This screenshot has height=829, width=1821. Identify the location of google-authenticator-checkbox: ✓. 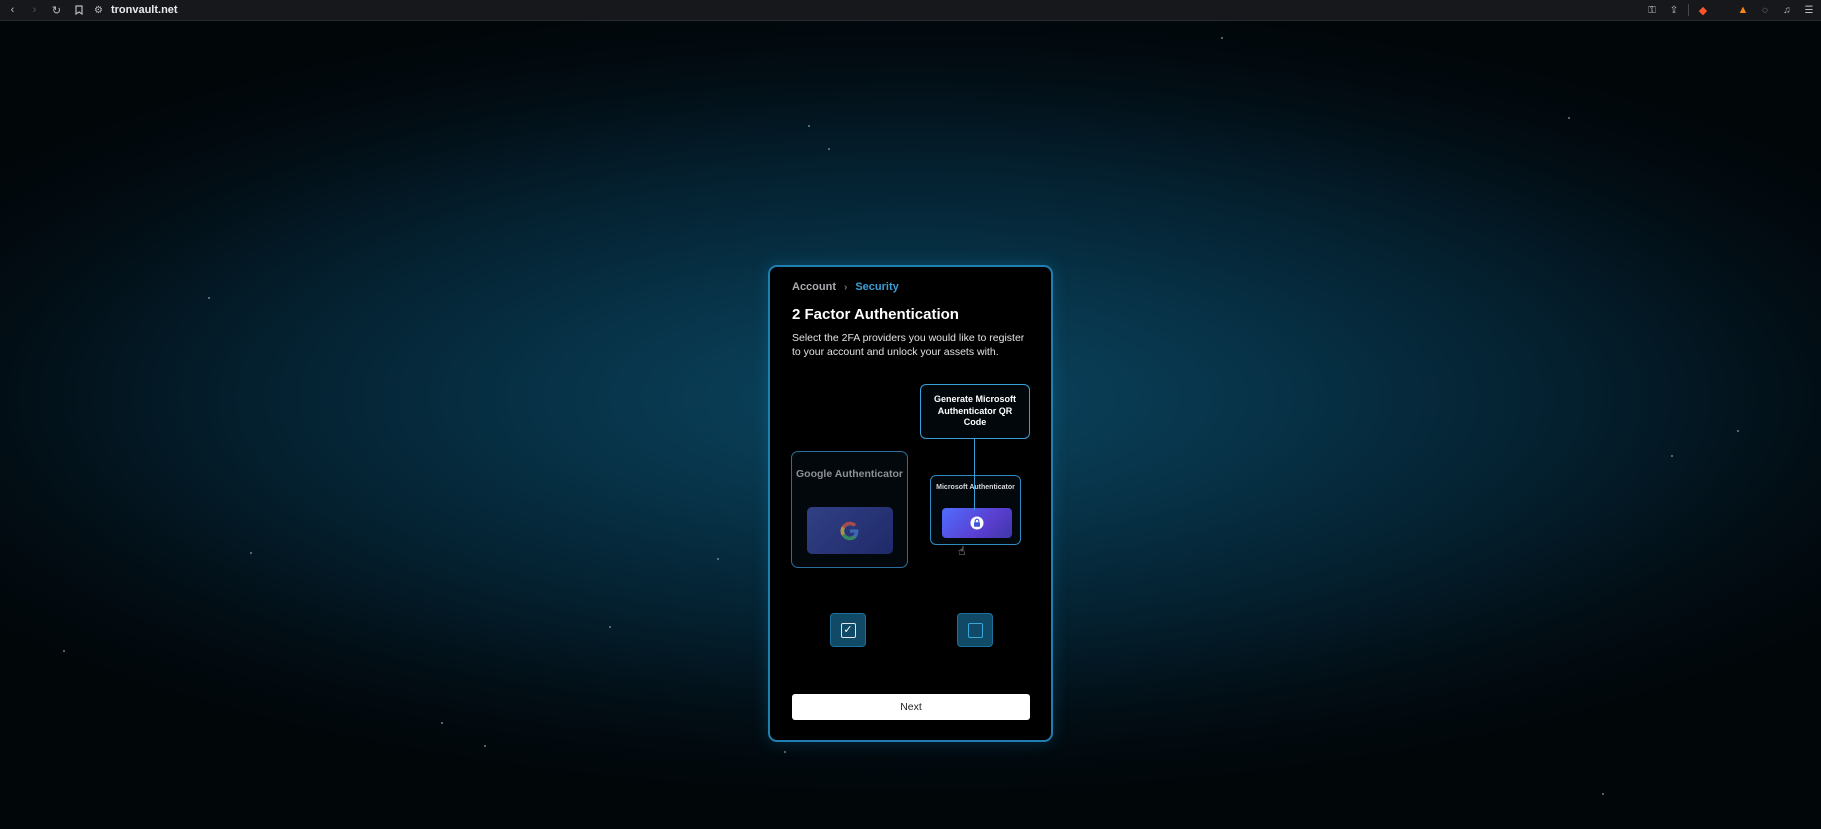
(848, 630).